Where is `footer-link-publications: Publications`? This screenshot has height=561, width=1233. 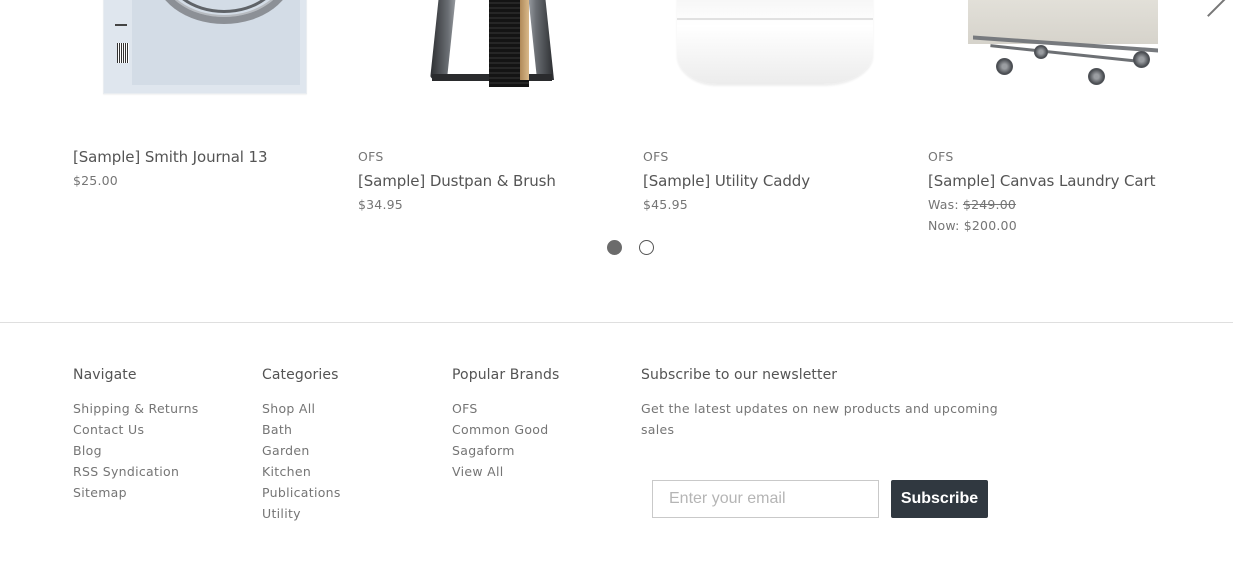 footer-link-publications: Publications is located at coordinates (301, 492).